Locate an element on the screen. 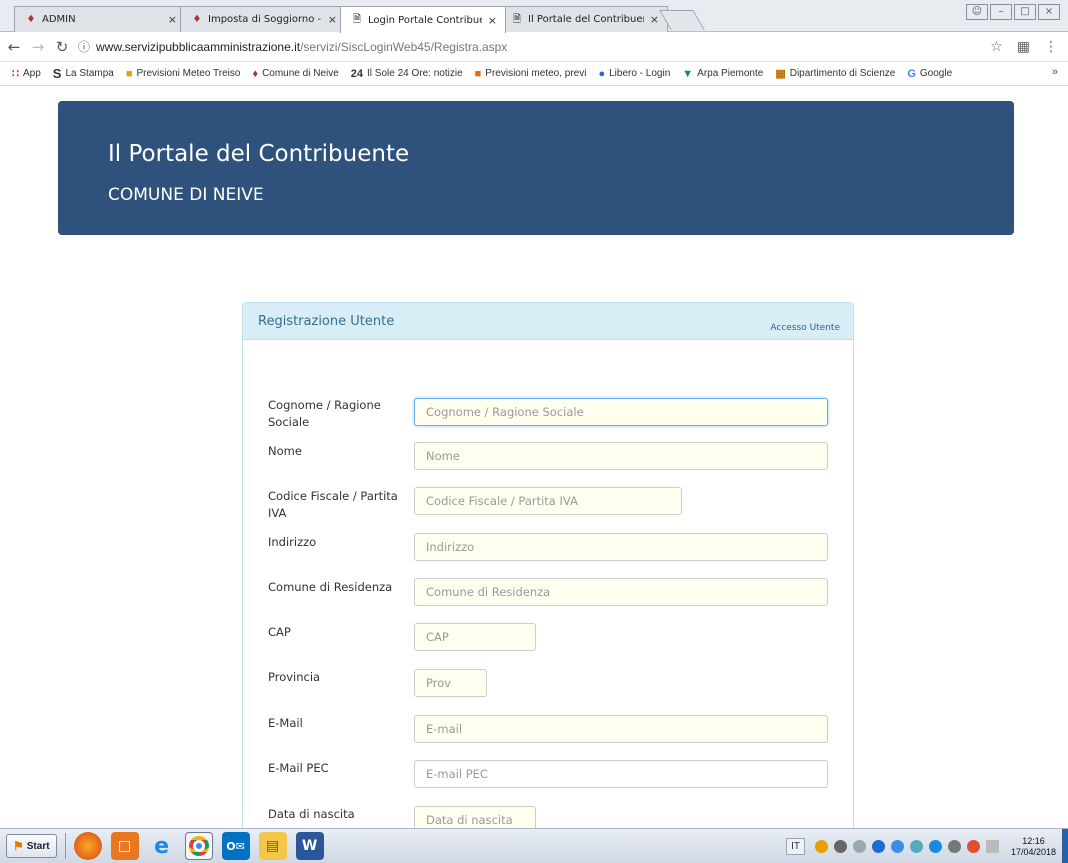  panel-header: Registrazione Utente Accesso Utente is located at coordinates (548, 321).